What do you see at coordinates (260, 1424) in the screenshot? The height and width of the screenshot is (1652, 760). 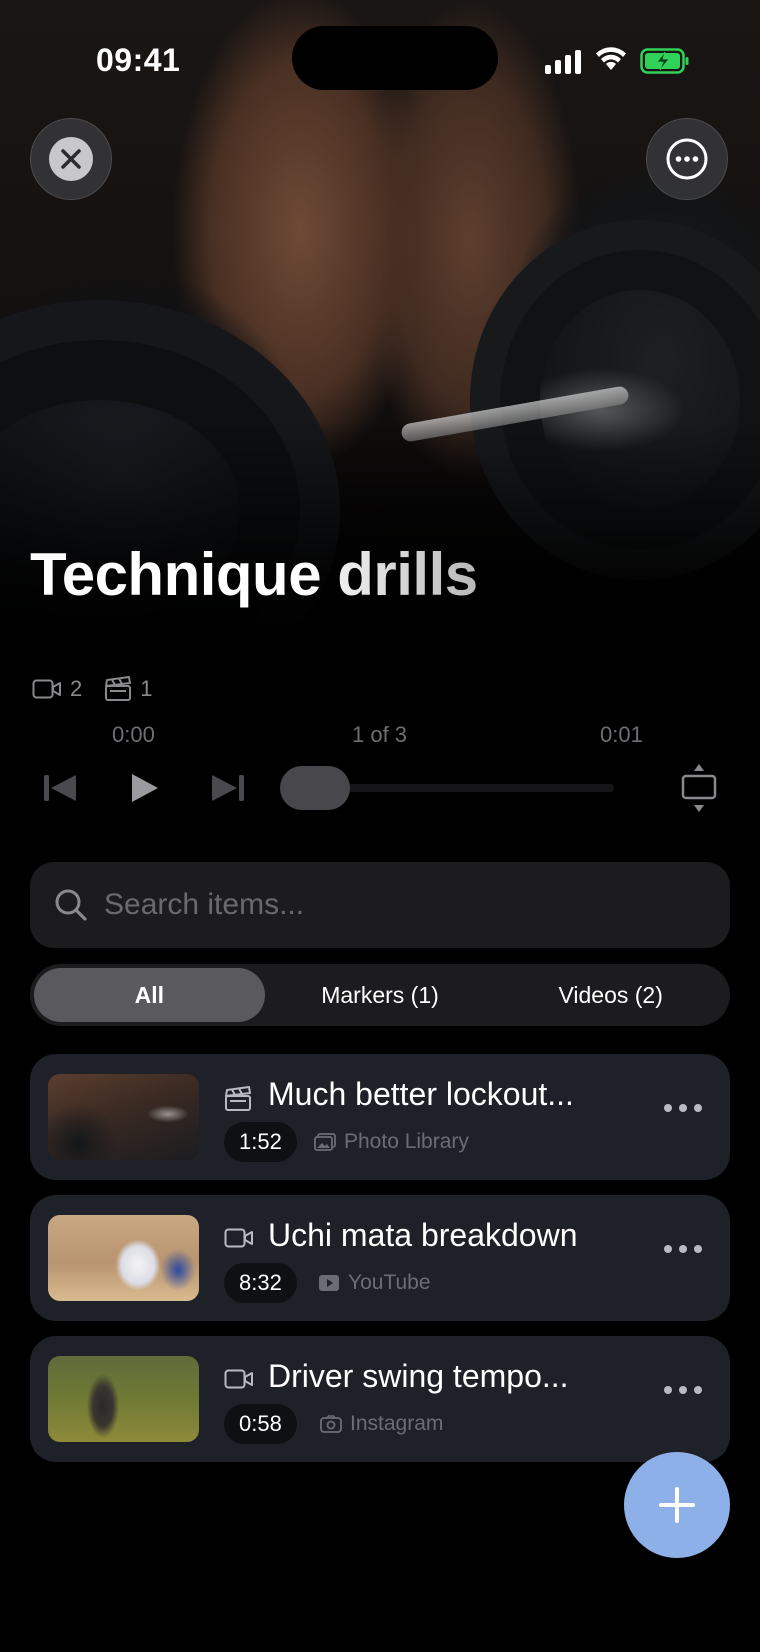 I see `item-duration: 0:58` at bounding box center [260, 1424].